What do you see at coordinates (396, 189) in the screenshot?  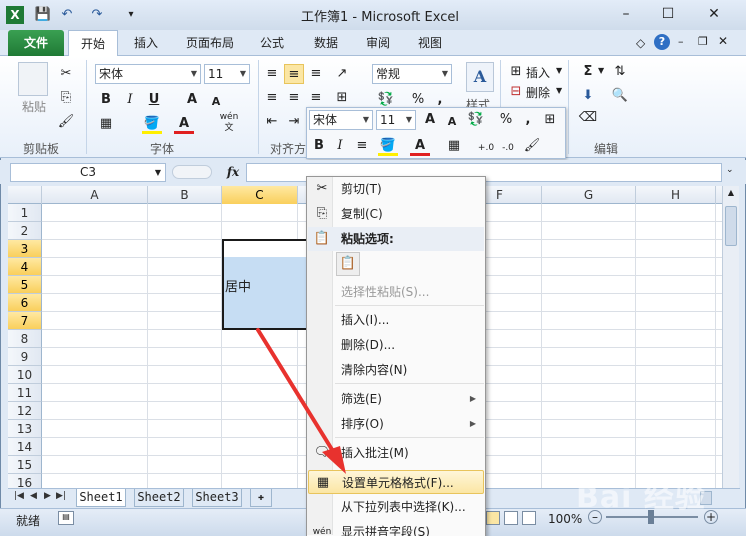 I see `menu-item-cut: ✂ 剪切(T)` at bounding box center [396, 189].